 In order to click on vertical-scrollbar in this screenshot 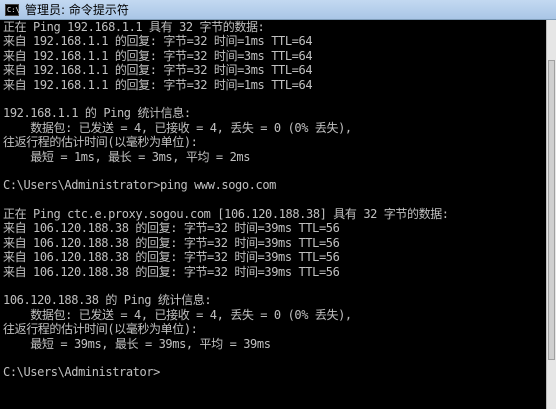, I will do `click(551, 214)`.